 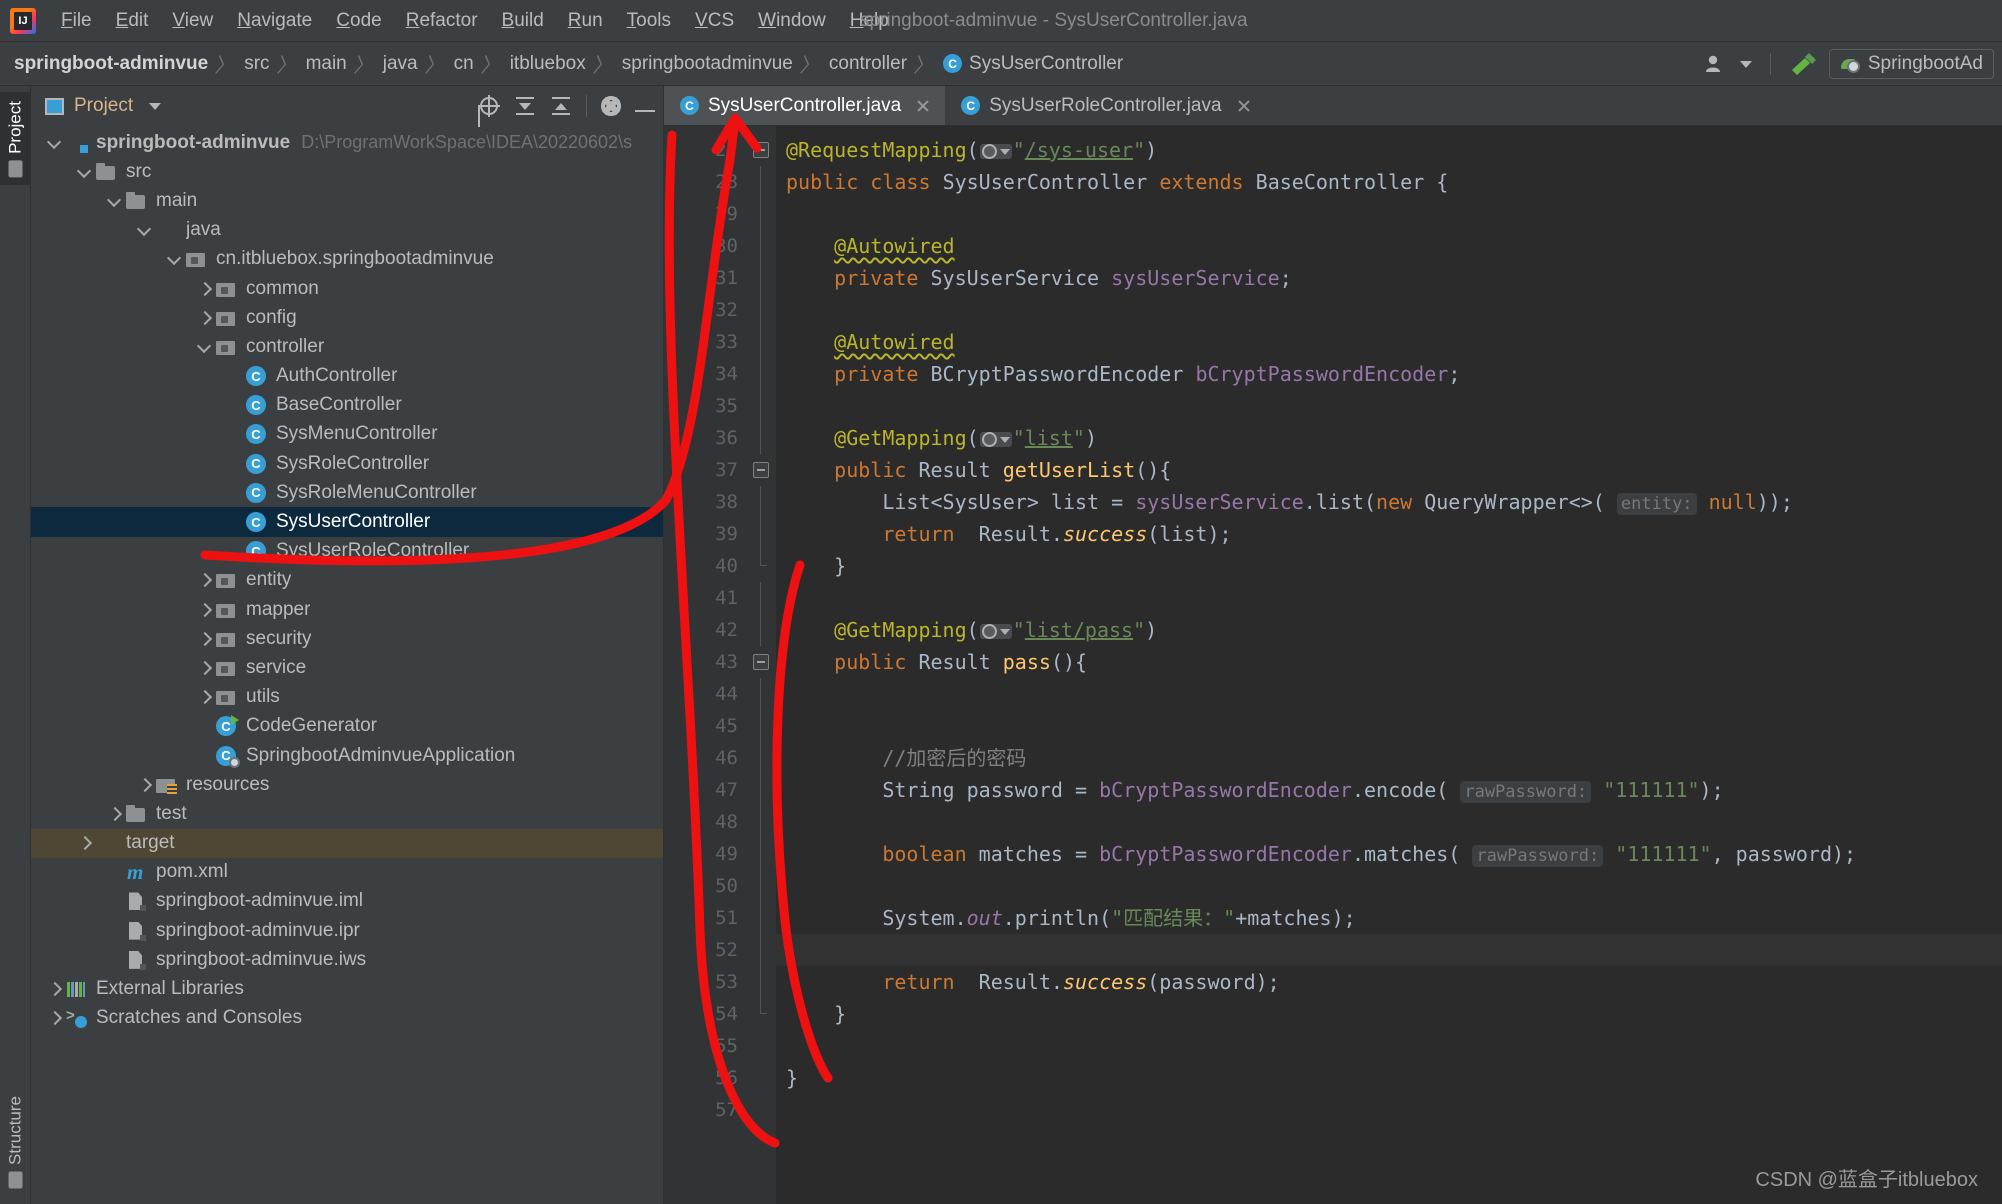 What do you see at coordinates (1389, 1014) in the screenshot?
I see `code-line: }` at bounding box center [1389, 1014].